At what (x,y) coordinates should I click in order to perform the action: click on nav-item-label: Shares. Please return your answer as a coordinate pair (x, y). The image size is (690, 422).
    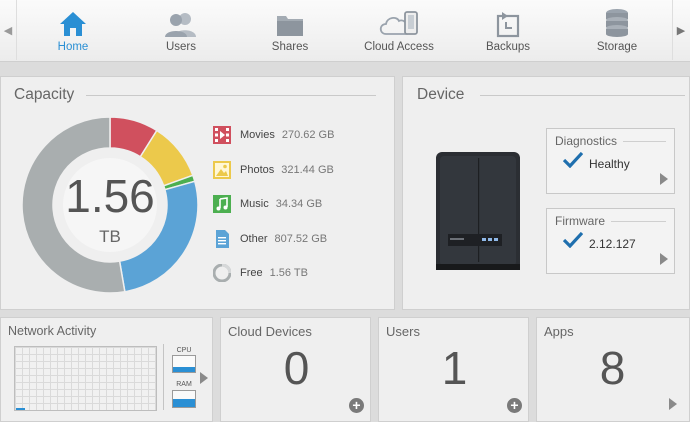
    Looking at the image, I should click on (290, 47).